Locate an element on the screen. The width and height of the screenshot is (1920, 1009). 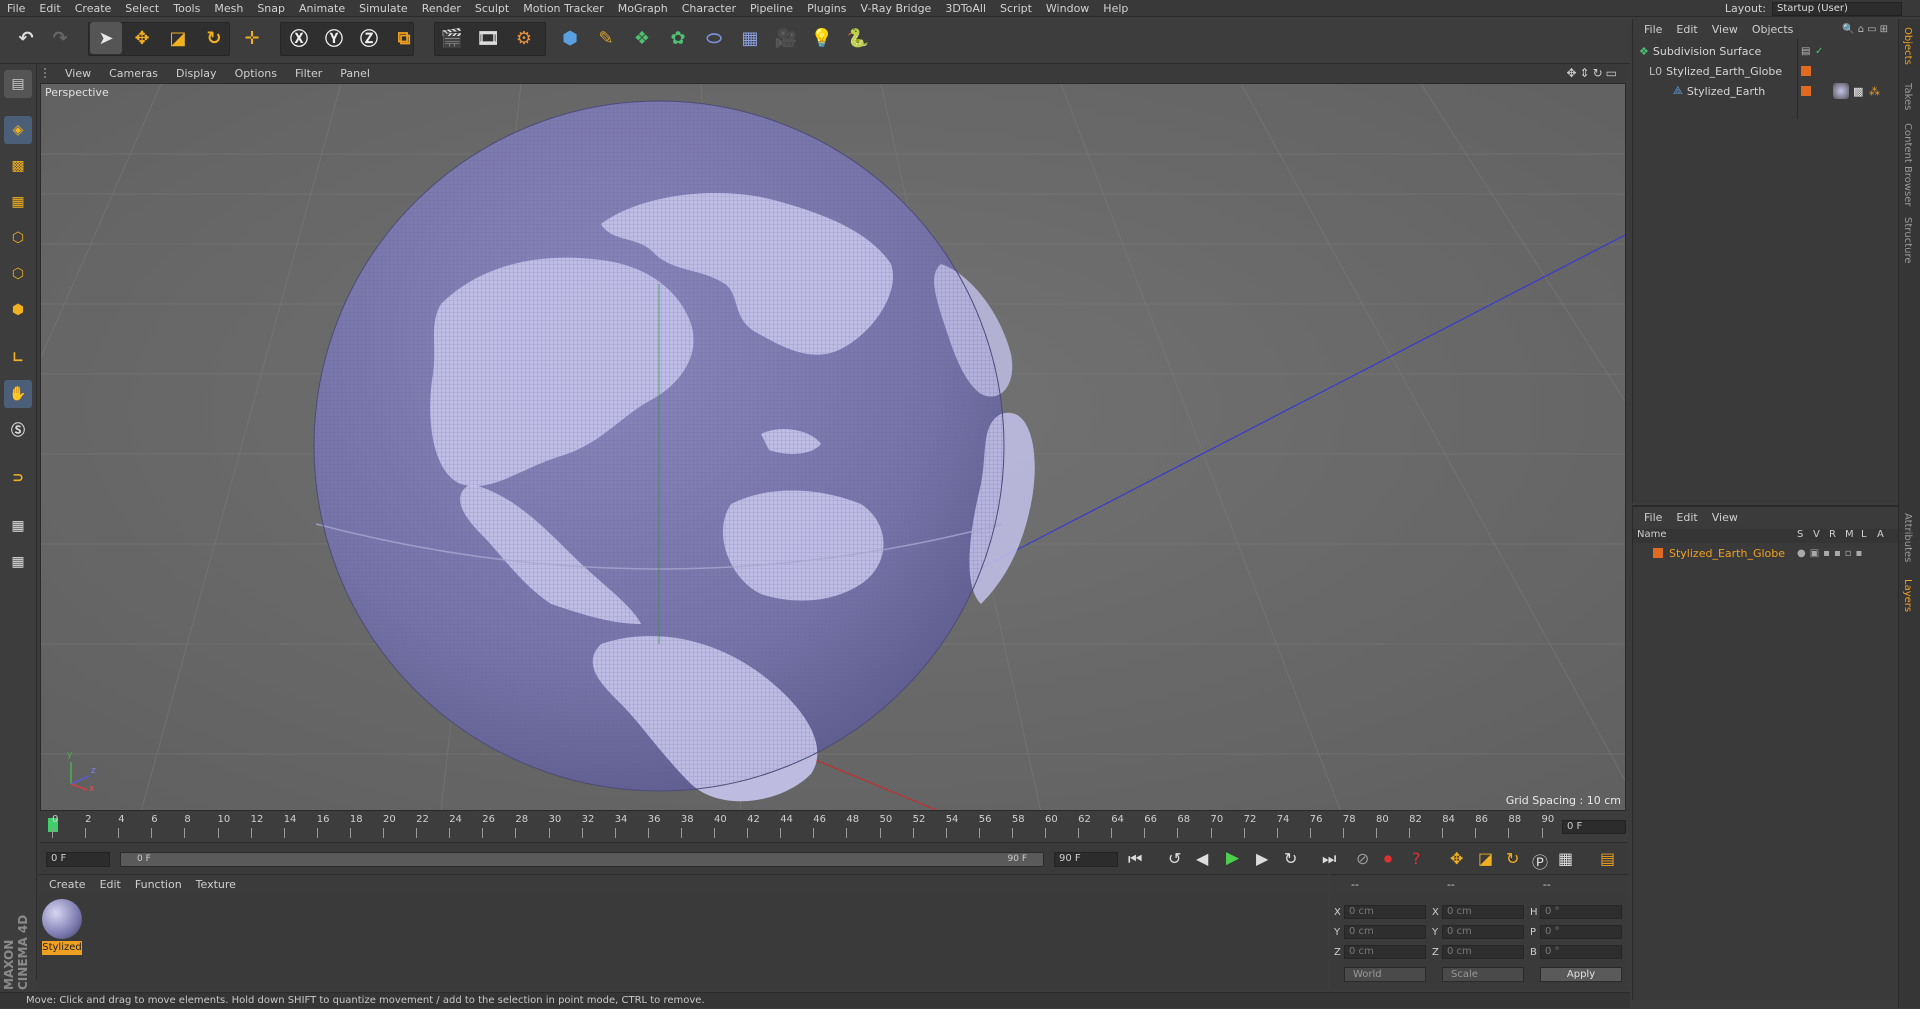
viewport-menu-view: View is located at coordinates (78, 73).